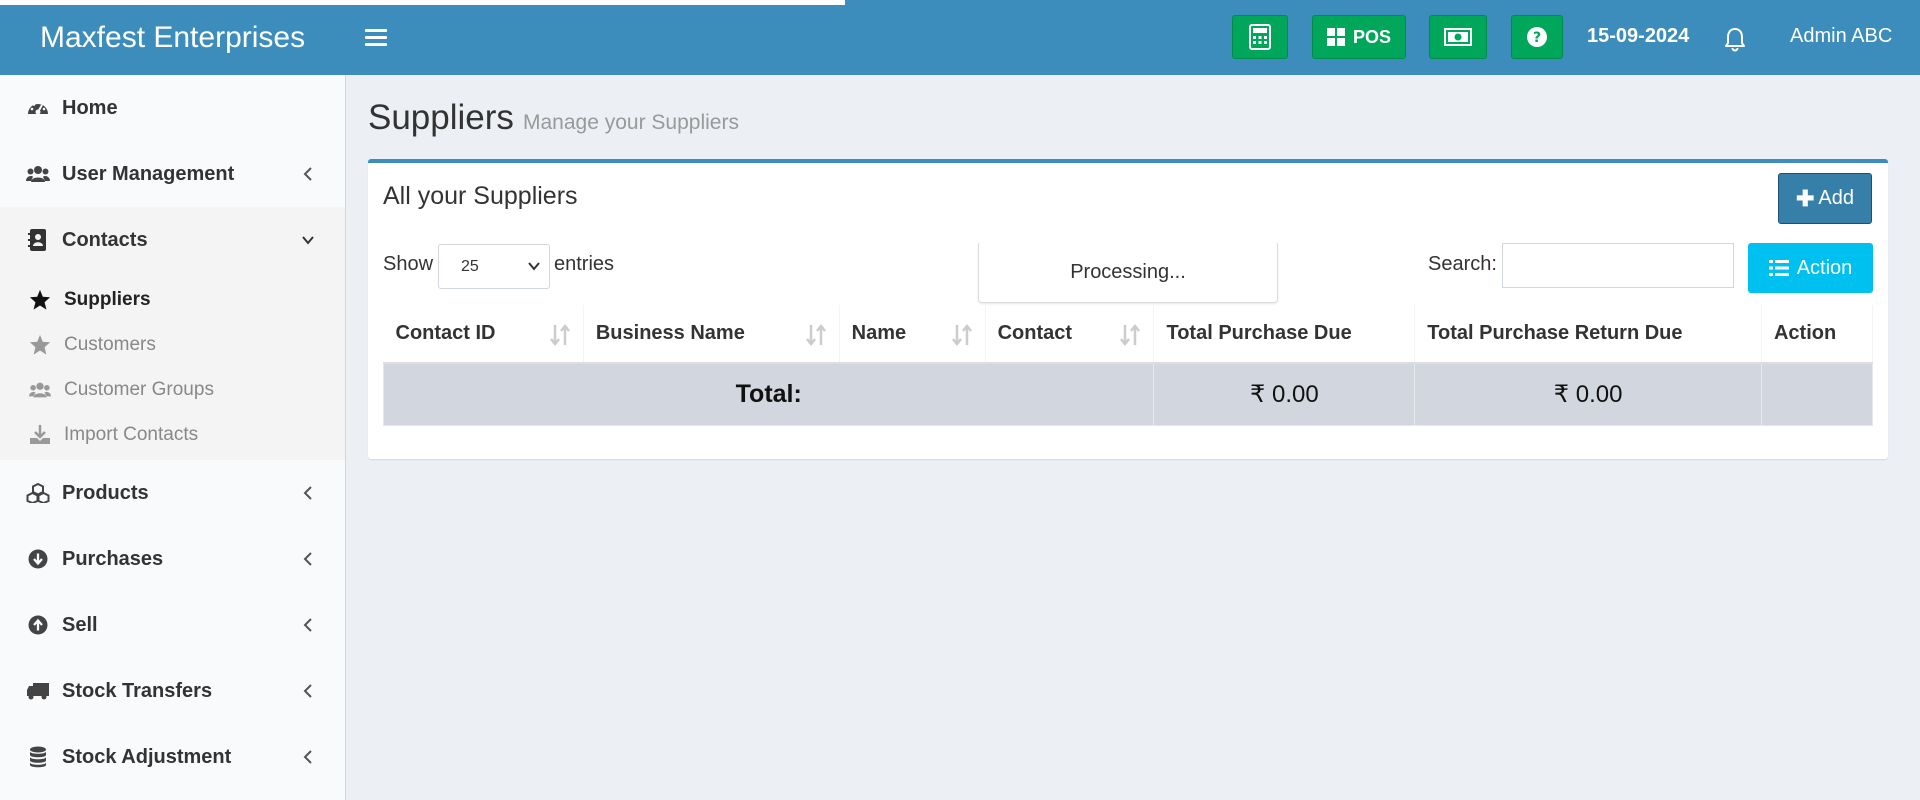 Image resolution: width=1920 pixels, height=800 pixels. Describe the element at coordinates (80, 624) in the screenshot. I see `sidebar-item-label: Sell` at that location.